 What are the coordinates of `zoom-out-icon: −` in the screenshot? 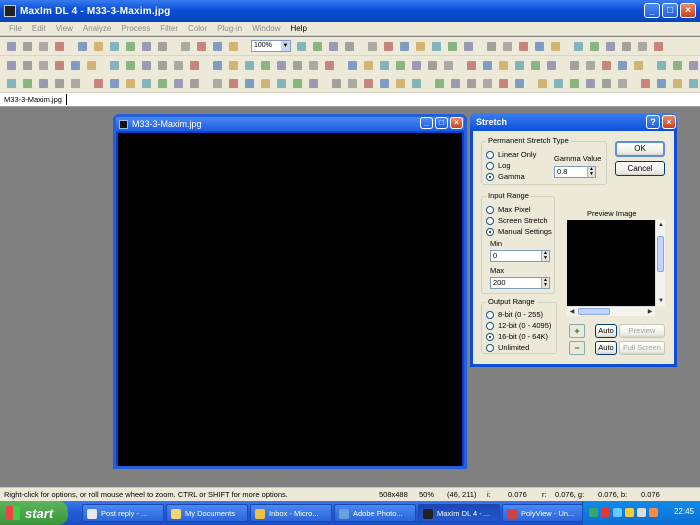 It's located at (577, 348).